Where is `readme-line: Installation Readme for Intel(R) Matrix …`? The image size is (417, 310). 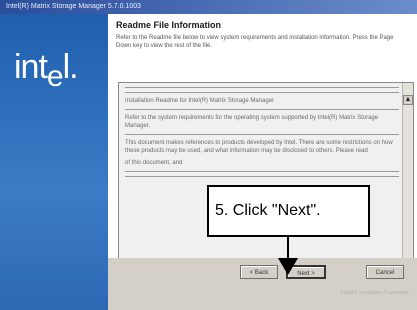
readme-line: Installation Readme for Intel(R) Matrix … is located at coordinates (200, 101).